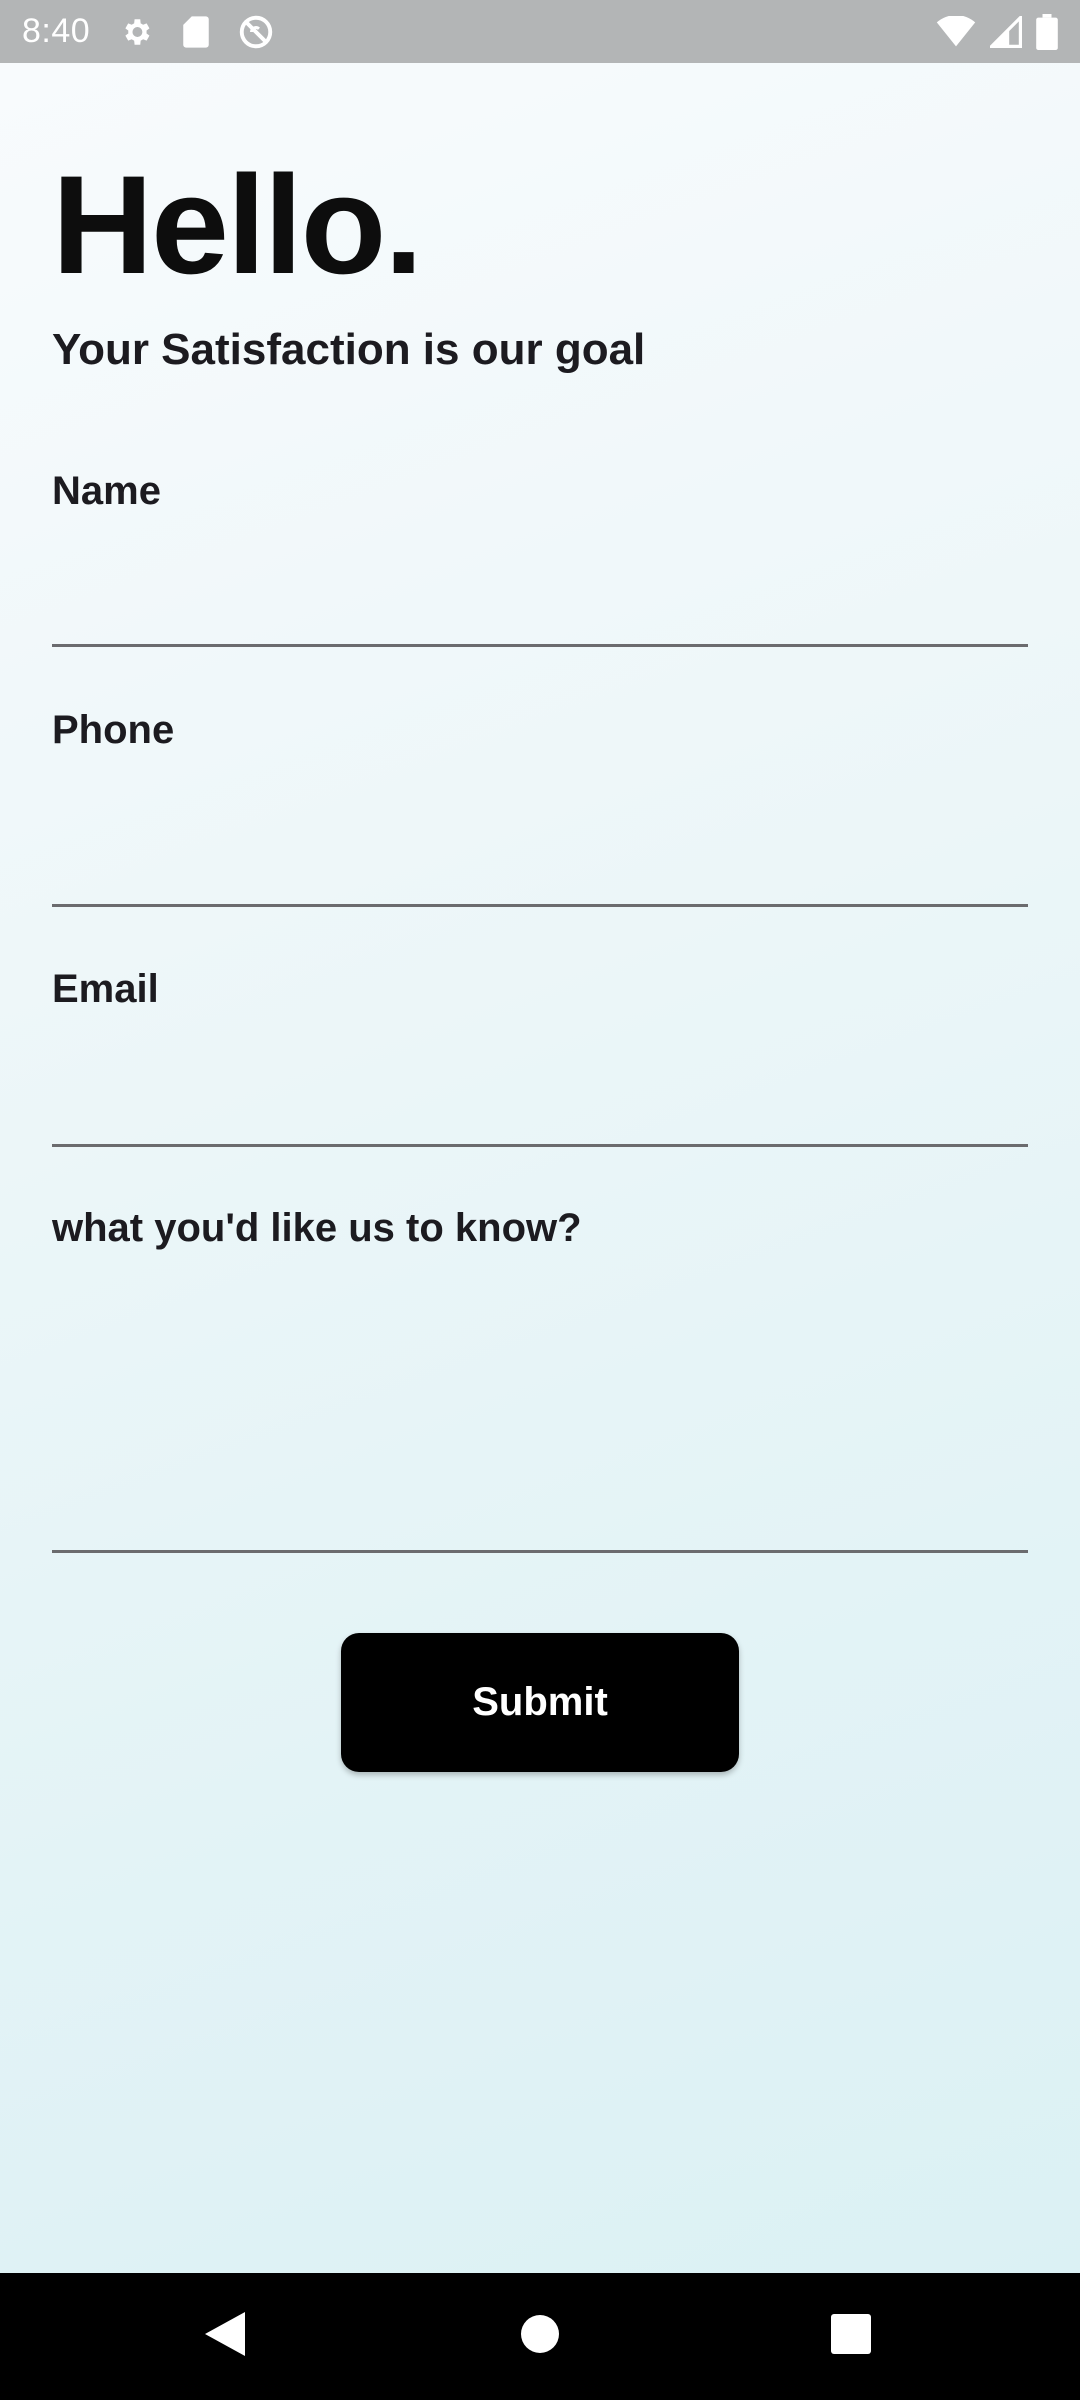 This screenshot has width=1080, height=2400. Describe the element at coordinates (540, 1423) in the screenshot. I see `message-textarea` at that location.